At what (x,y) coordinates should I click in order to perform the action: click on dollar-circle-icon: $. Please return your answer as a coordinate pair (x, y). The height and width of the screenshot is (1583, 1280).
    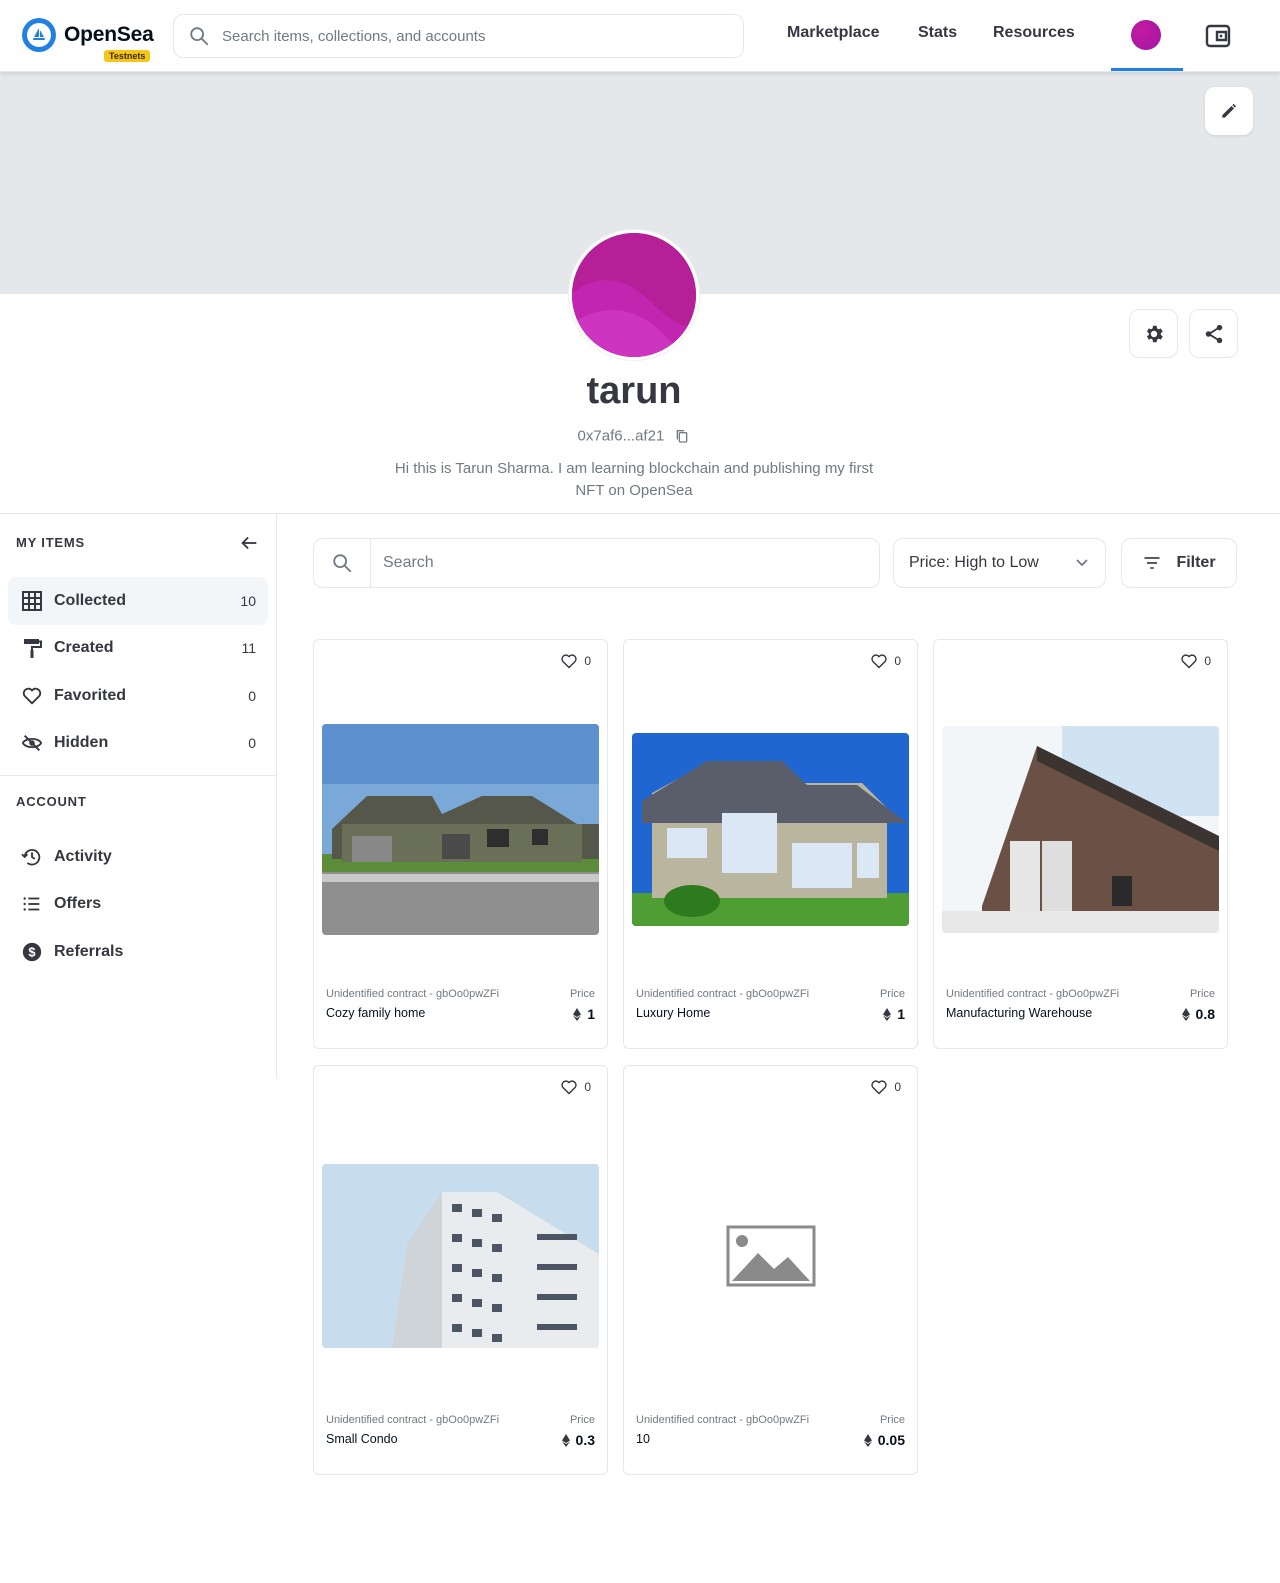
    Looking at the image, I should click on (32, 952).